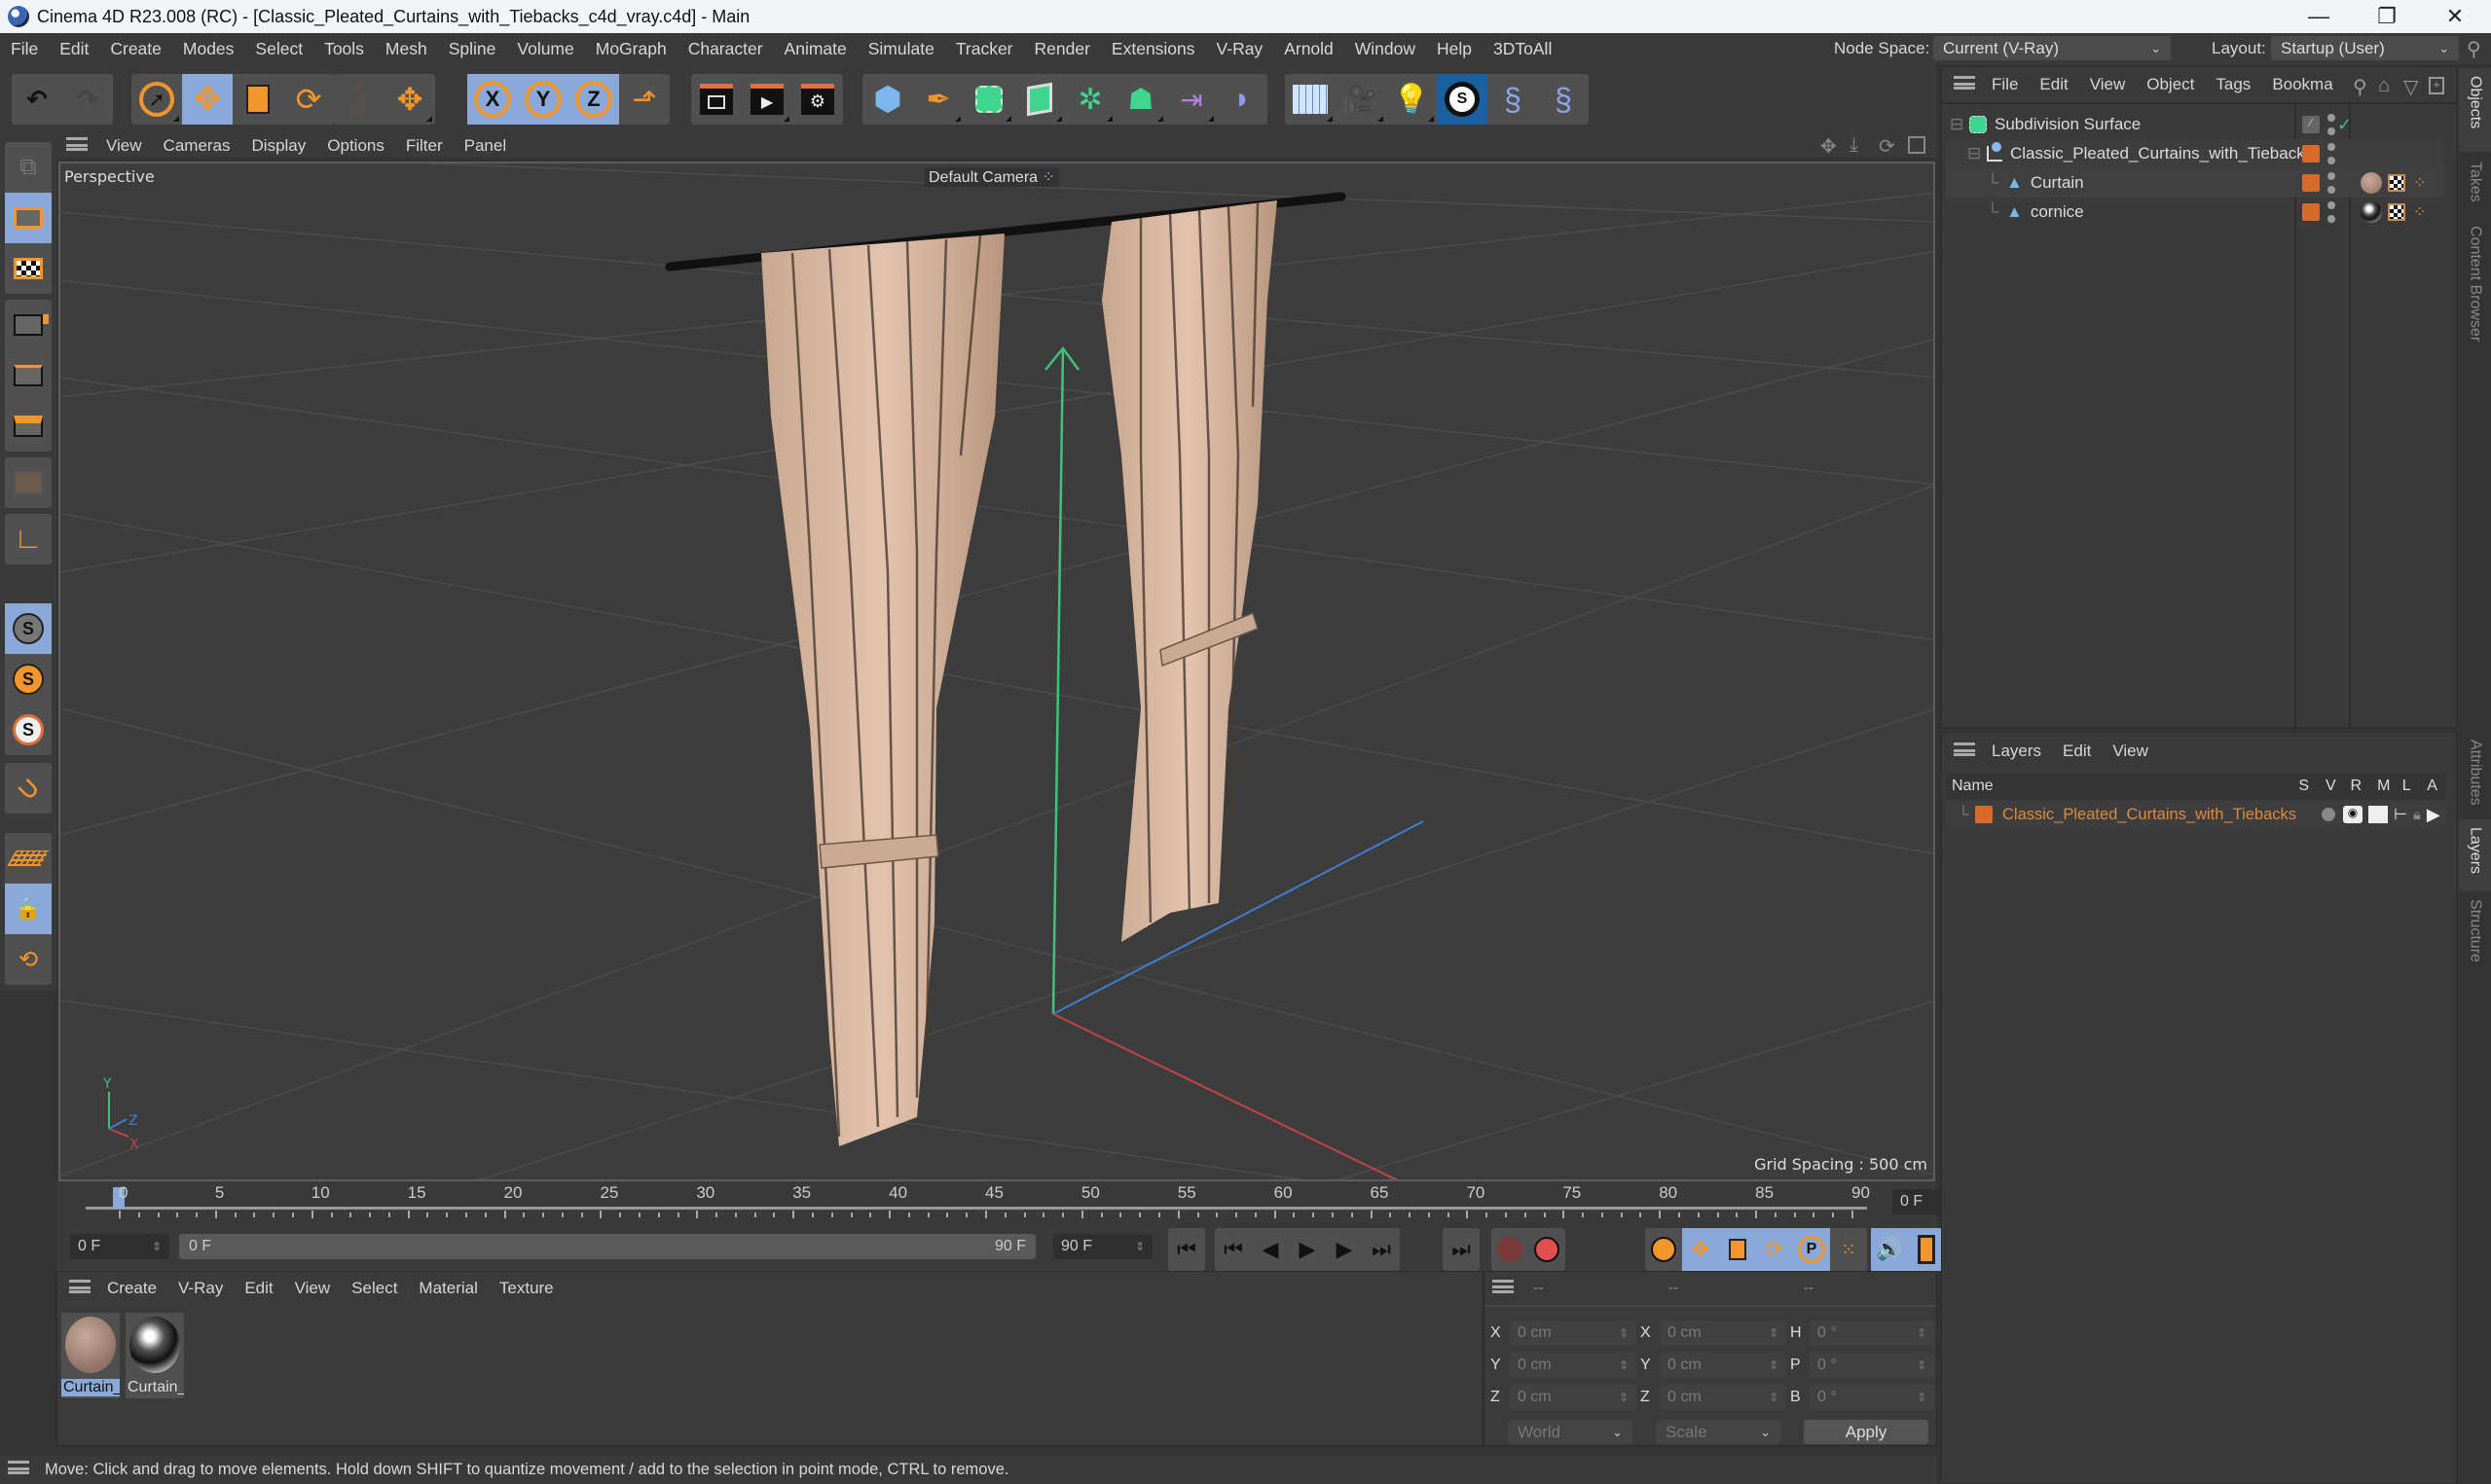  Describe the element at coordinates (1872, 1365) in the screenshot. I see `rotation-p-field: 0 ° ⇕` at that location.